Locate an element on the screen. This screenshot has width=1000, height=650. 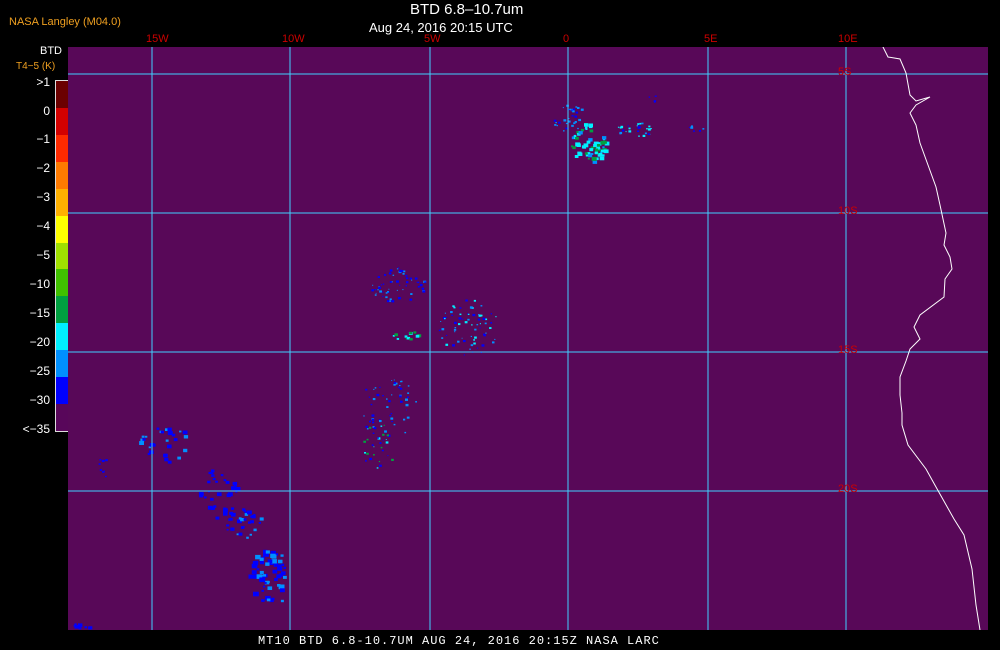
legend-title: BTD is located at coordinates (51, 51).